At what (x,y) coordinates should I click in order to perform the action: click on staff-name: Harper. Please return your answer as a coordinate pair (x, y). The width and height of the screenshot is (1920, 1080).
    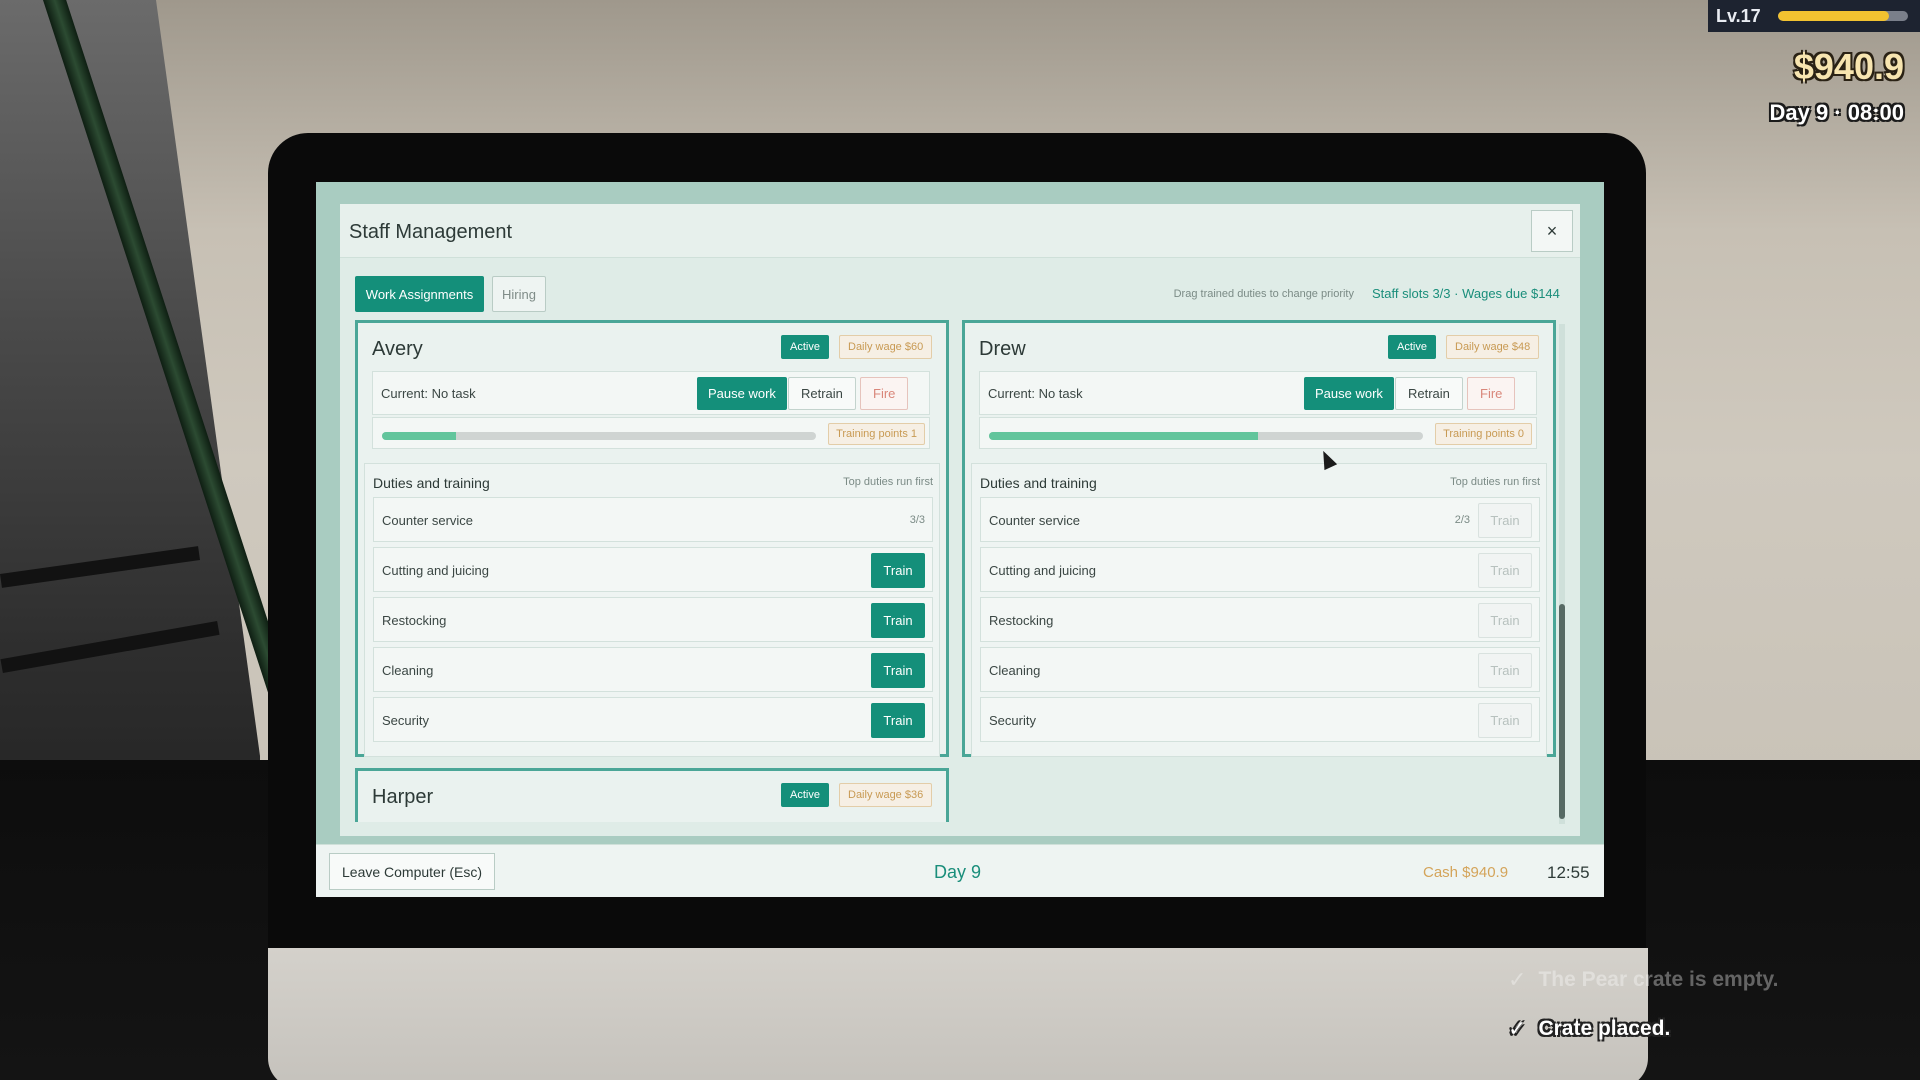
    Looking at the image, I should click on (403, 797).